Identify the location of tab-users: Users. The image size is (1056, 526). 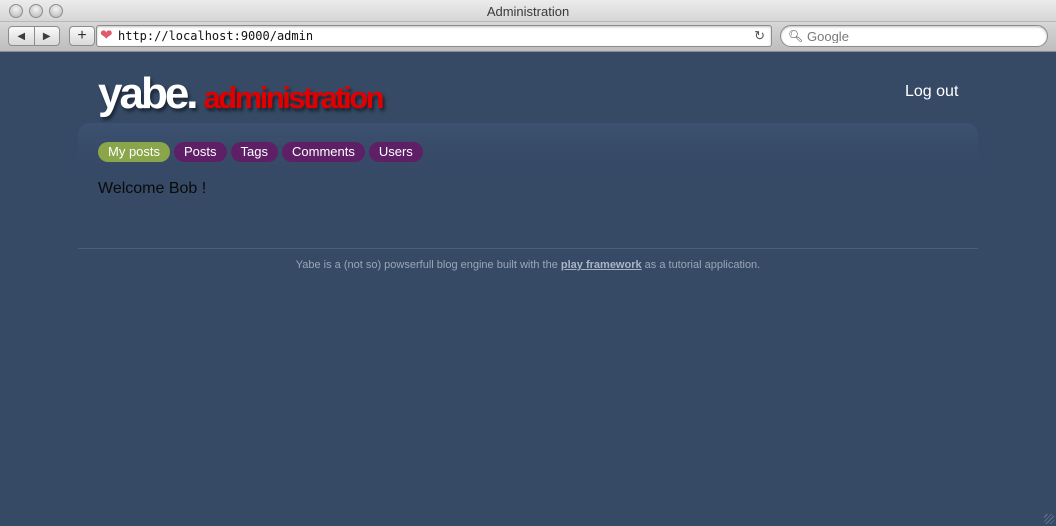
(395, 152).